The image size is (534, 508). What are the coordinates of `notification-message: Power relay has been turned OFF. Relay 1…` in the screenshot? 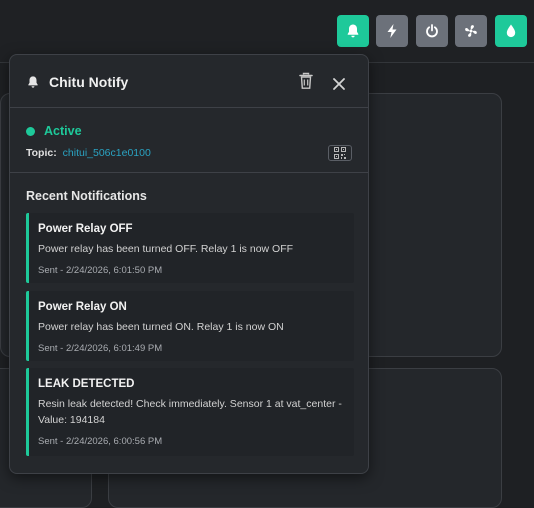 It's located at (166, 249).